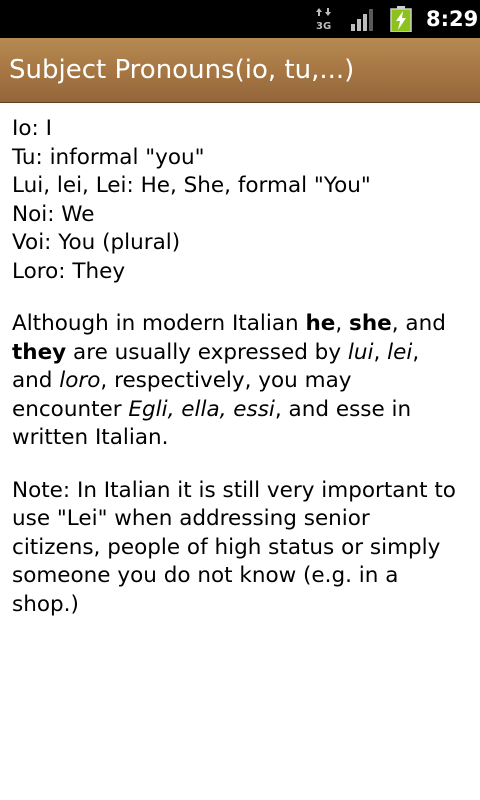 The width and height of the screenshot is (480, 800). Describe the element at coordinates (80, 380) in the screenshot. I see `italic-term: loro` at that location.